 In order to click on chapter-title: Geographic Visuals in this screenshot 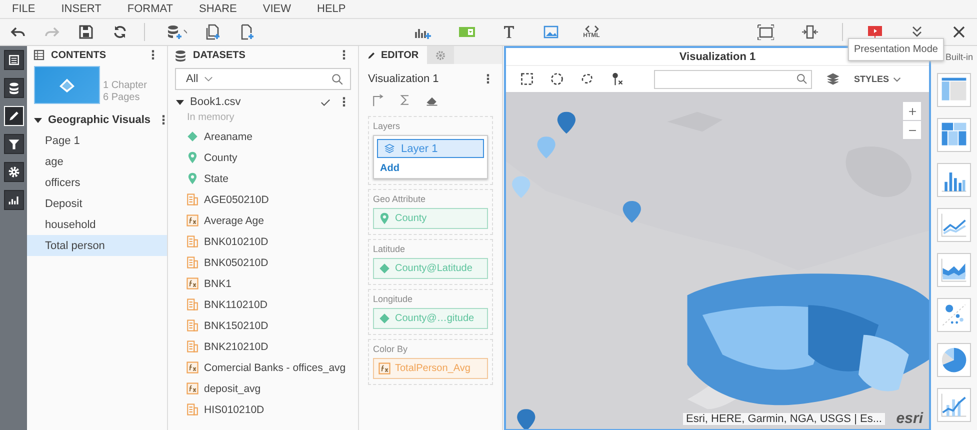, I will do `click(99, 120)`.